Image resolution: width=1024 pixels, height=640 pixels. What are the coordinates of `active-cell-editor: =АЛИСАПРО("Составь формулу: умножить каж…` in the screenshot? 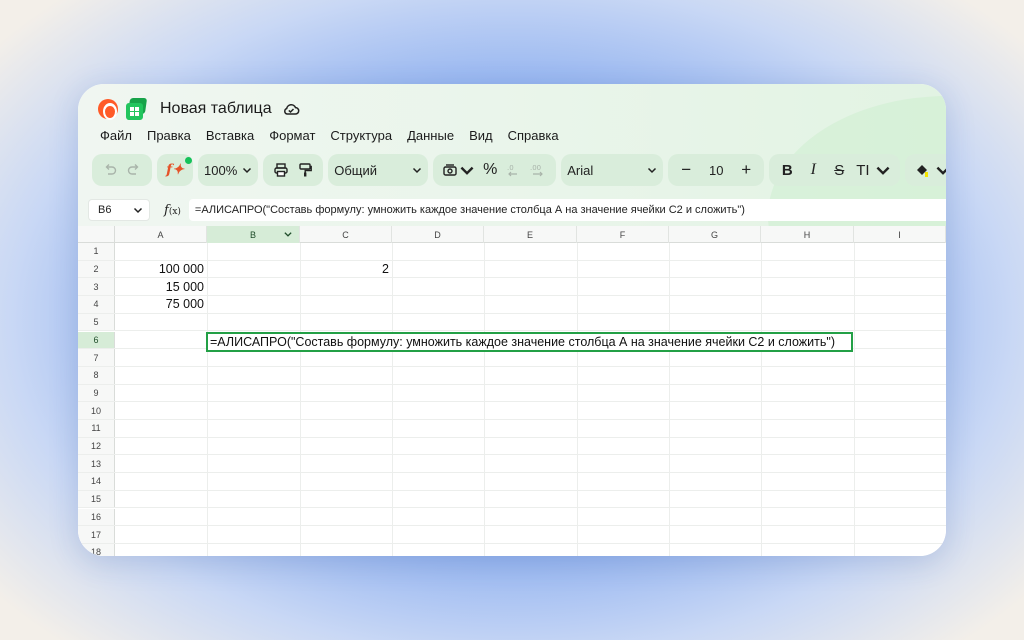 It's located at (529, 342).